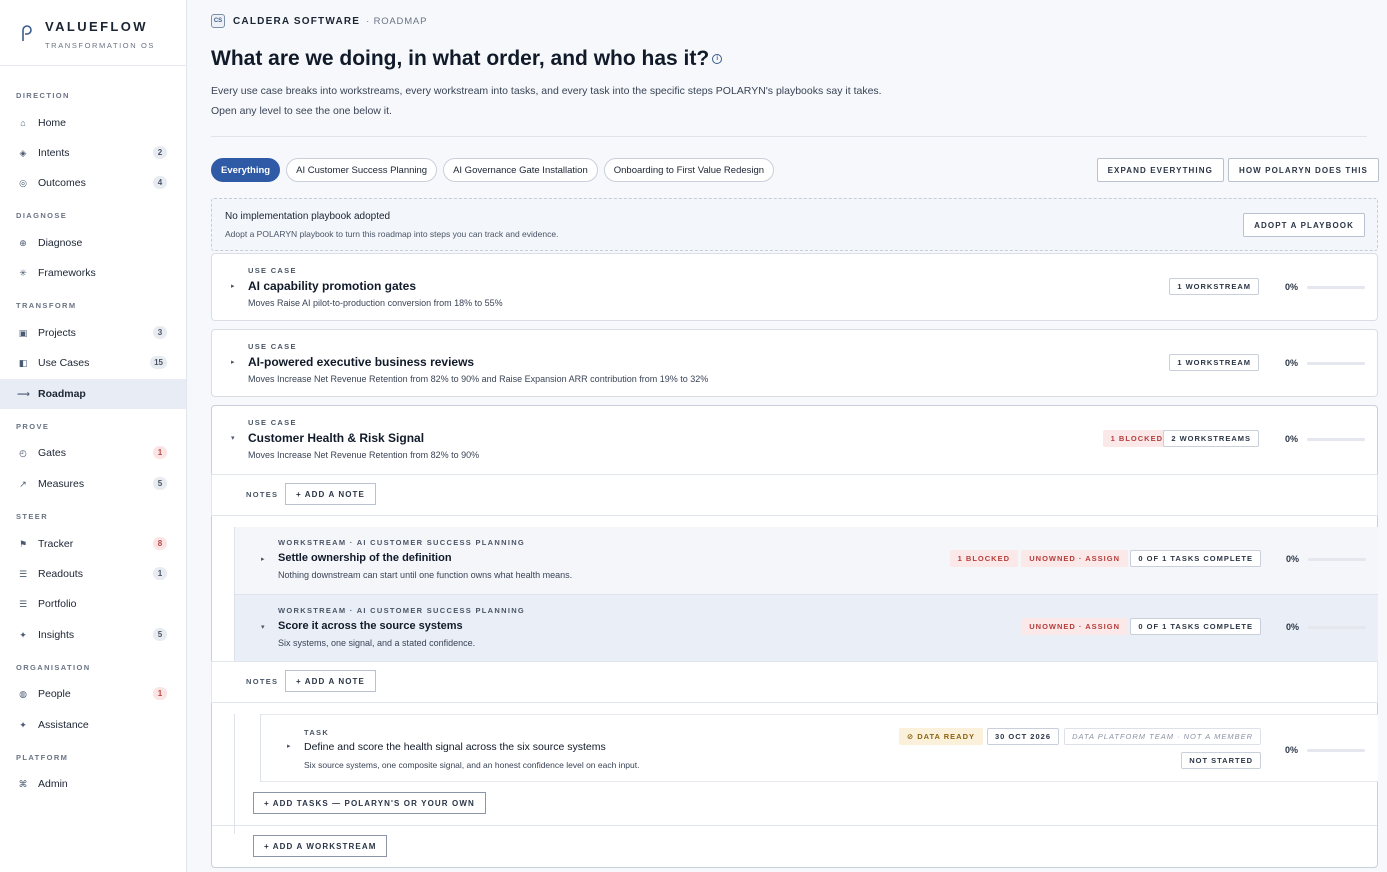  What do you see at coordinates (42, 757) in the screenshot?
I see `nav-section-platform: PLATFORM` at bounding box center [42, 757].